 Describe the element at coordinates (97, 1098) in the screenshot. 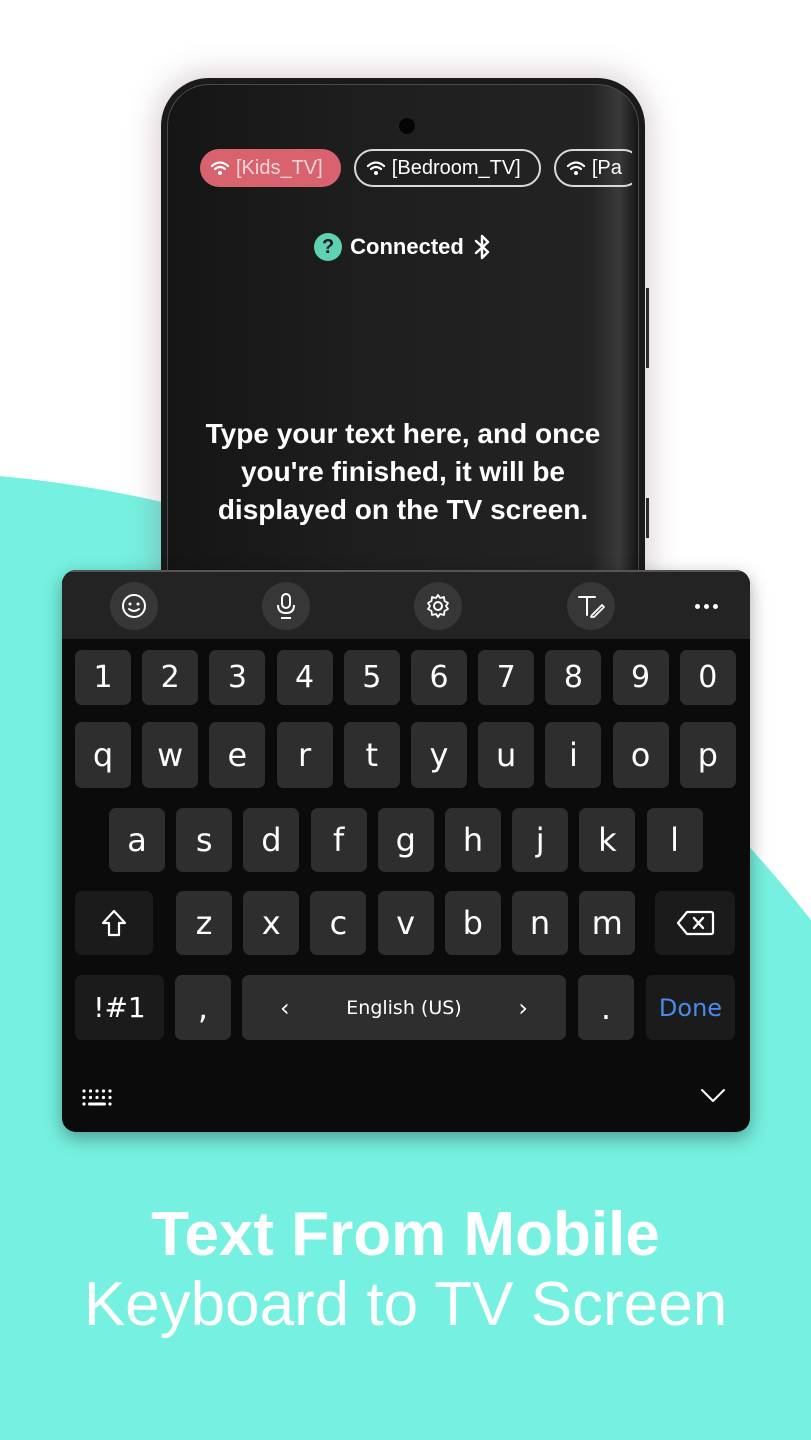

I see `keyboard-switch-icon` at that location.